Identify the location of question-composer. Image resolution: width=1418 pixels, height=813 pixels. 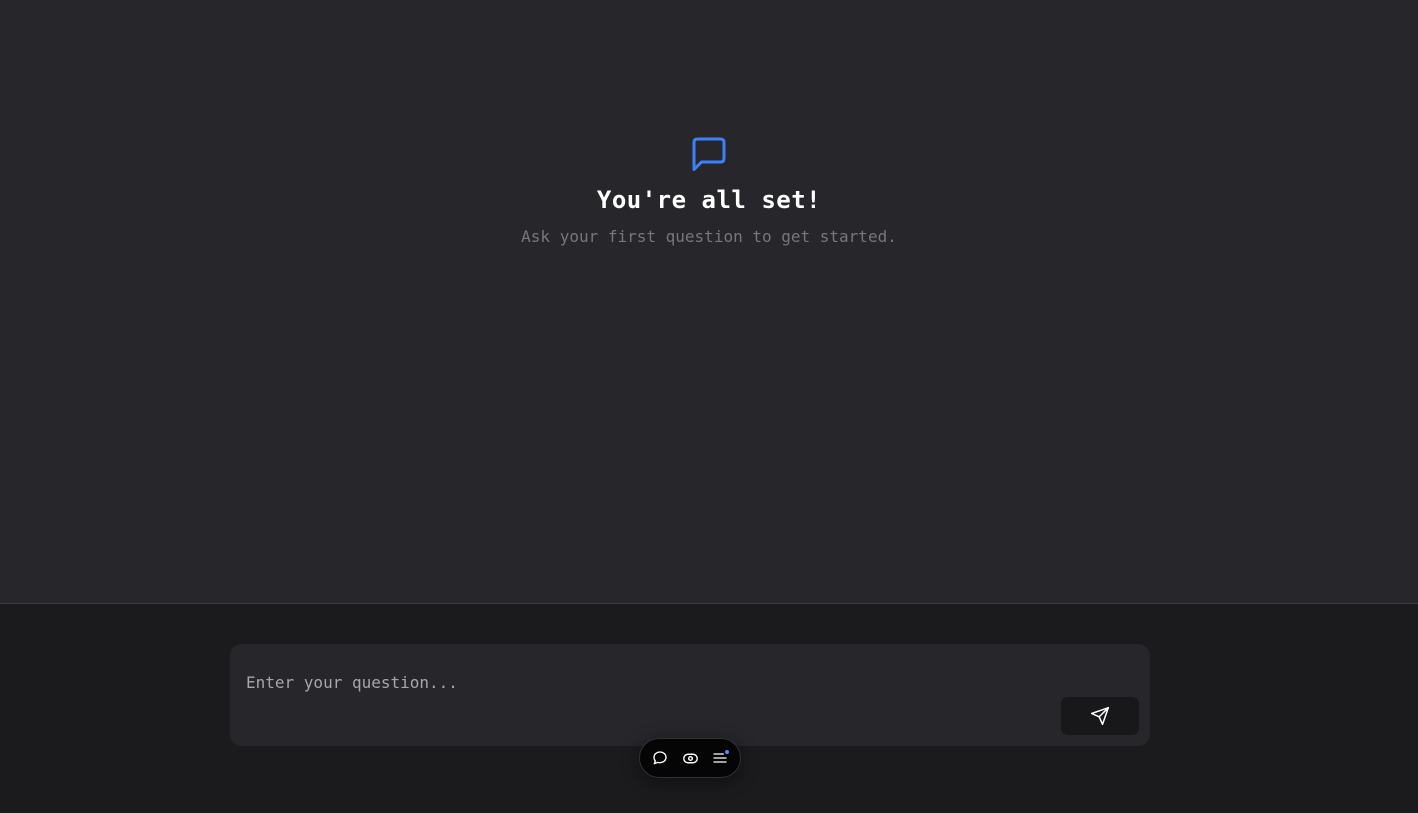
(690, 695).